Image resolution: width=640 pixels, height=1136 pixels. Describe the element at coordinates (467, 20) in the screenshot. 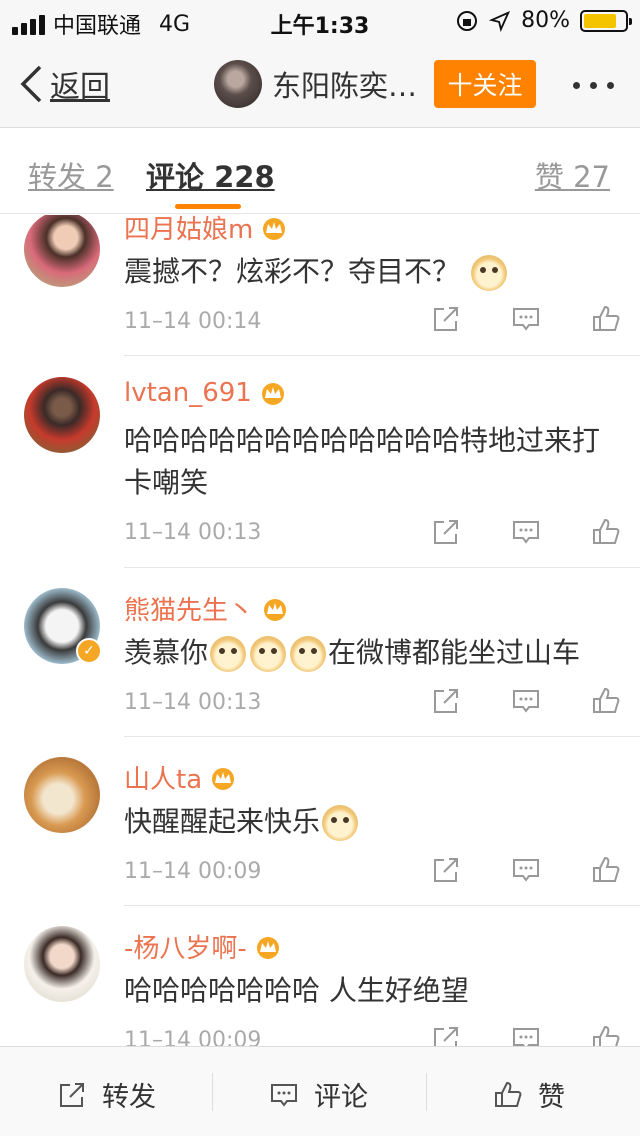

I see `rotation-lock-icon` at that location.